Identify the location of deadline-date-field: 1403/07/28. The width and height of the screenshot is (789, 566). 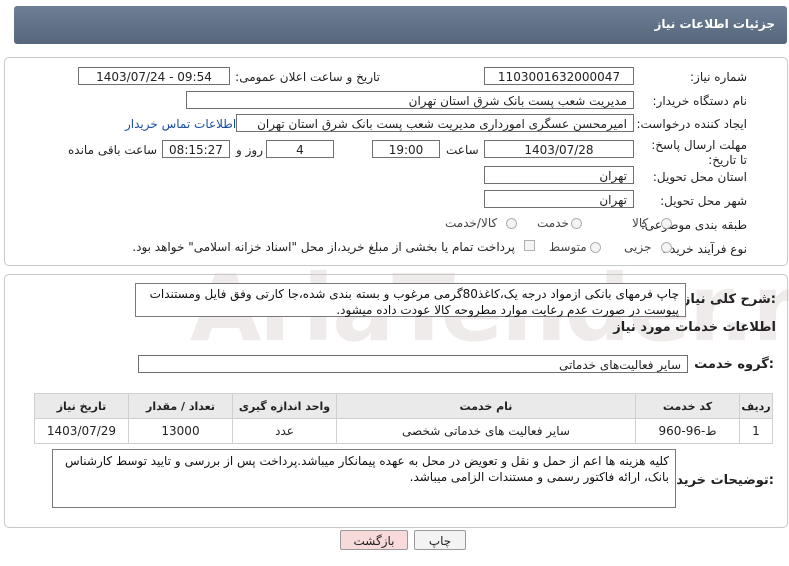
(559, 149).